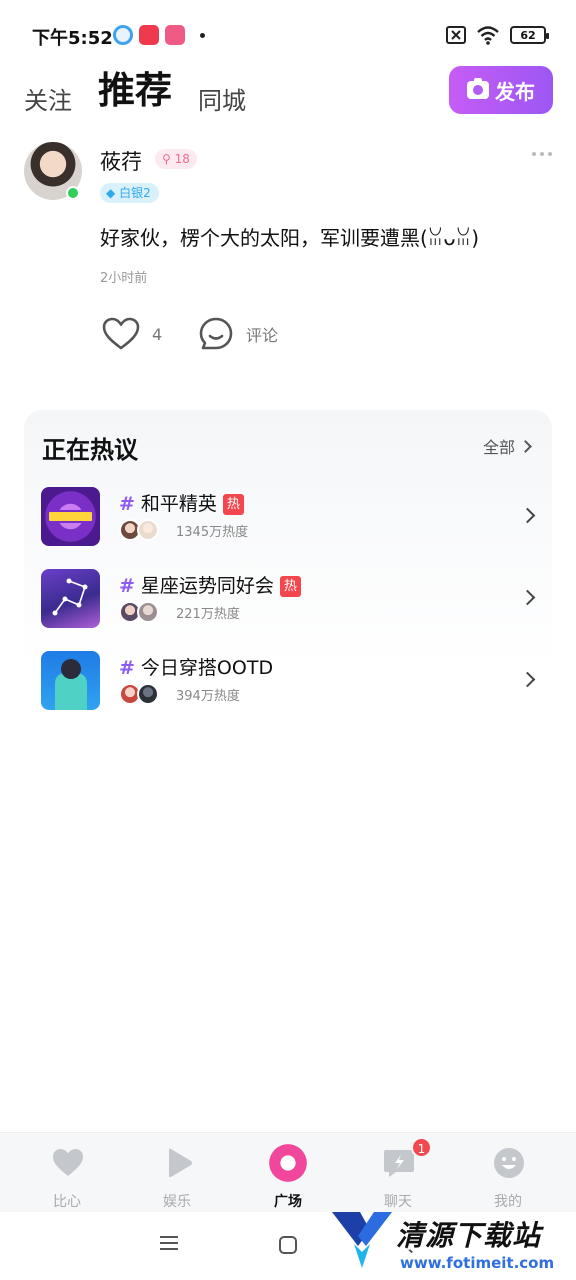 Image resolution: width=576 pixels, height=1280 pixels. What do you see at coordinates (291, 599) in the screenshot?
I see `topic-item: # 星座运势同好会热 221万热度` at bounding box center [291, 599].